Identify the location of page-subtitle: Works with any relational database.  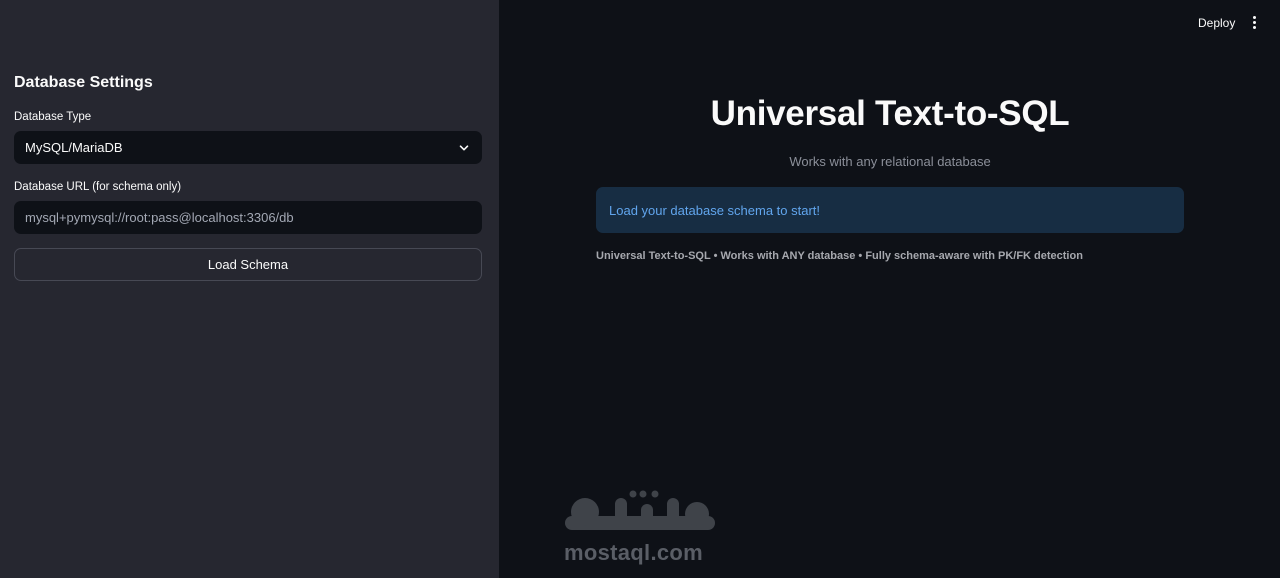
(890, 161).